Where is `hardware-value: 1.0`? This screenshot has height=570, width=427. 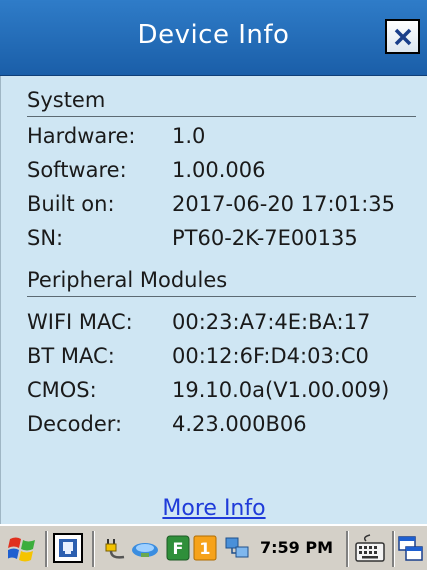
hardware-value: 1.0 is located at coordinates (189, 136).